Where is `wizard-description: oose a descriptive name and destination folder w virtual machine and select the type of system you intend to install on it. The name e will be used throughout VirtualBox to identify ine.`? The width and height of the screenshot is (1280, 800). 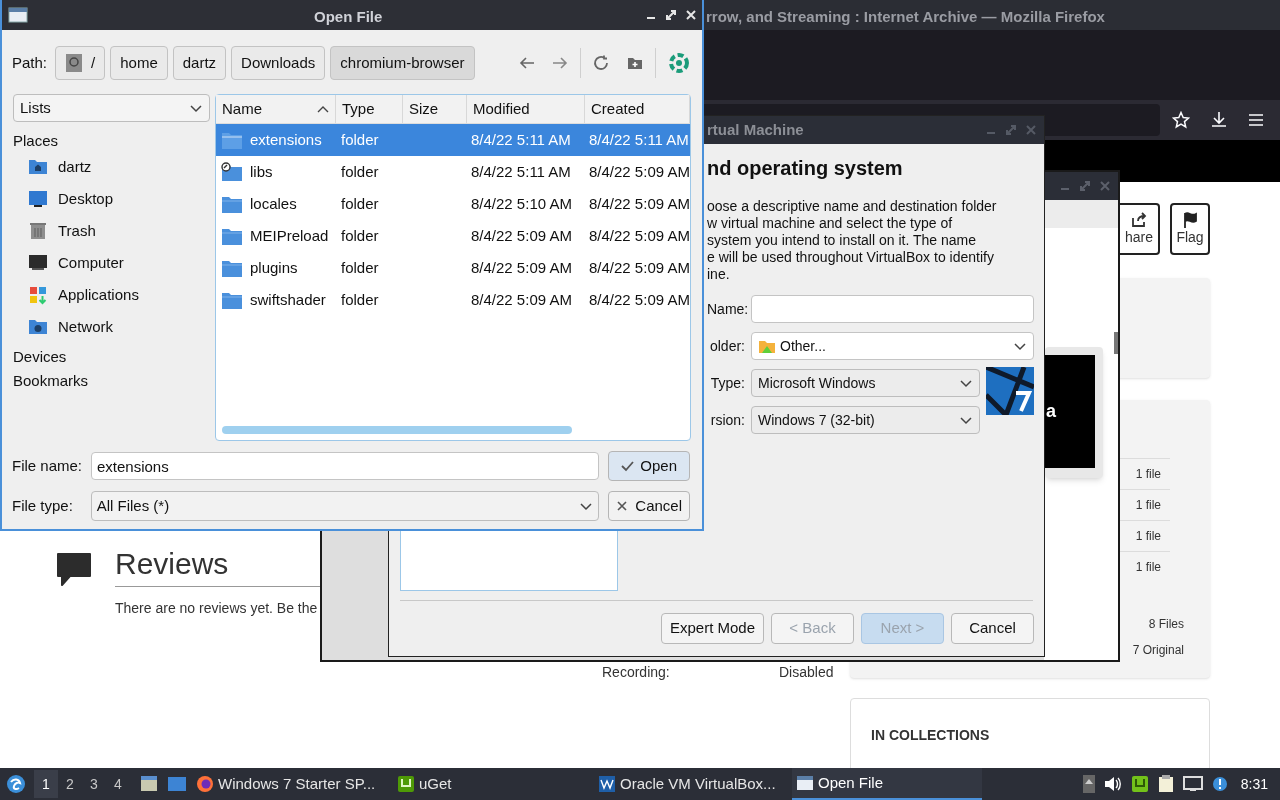 wizard-description: oose a descriptive name and destination folder w virtual machine and select the type of system you intend to install on it. The name e will be used throughout VirtualBox to identify ine. is located at coordinates (852, 240).